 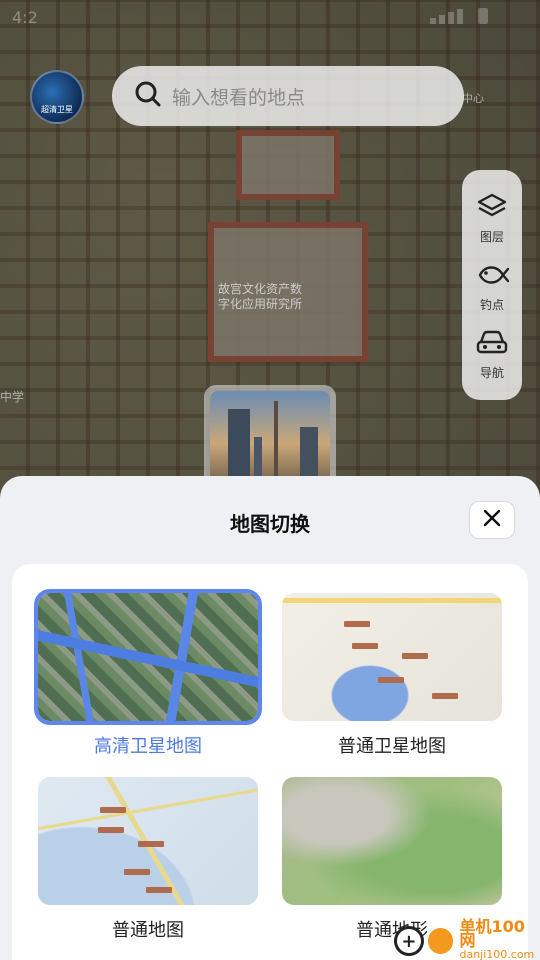 What do you see at coordinates (492, 346) in the screenshot?
I see `car-icon` at bounding box center [492, 346].